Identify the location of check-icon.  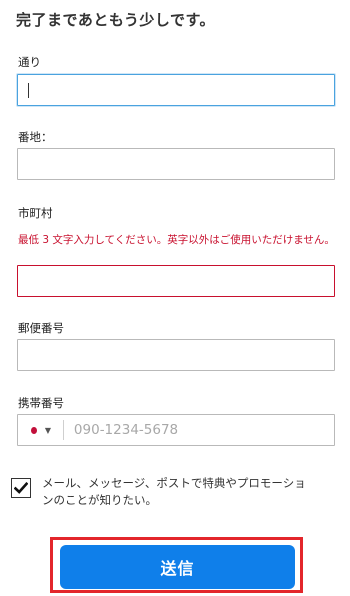
(21, 488).